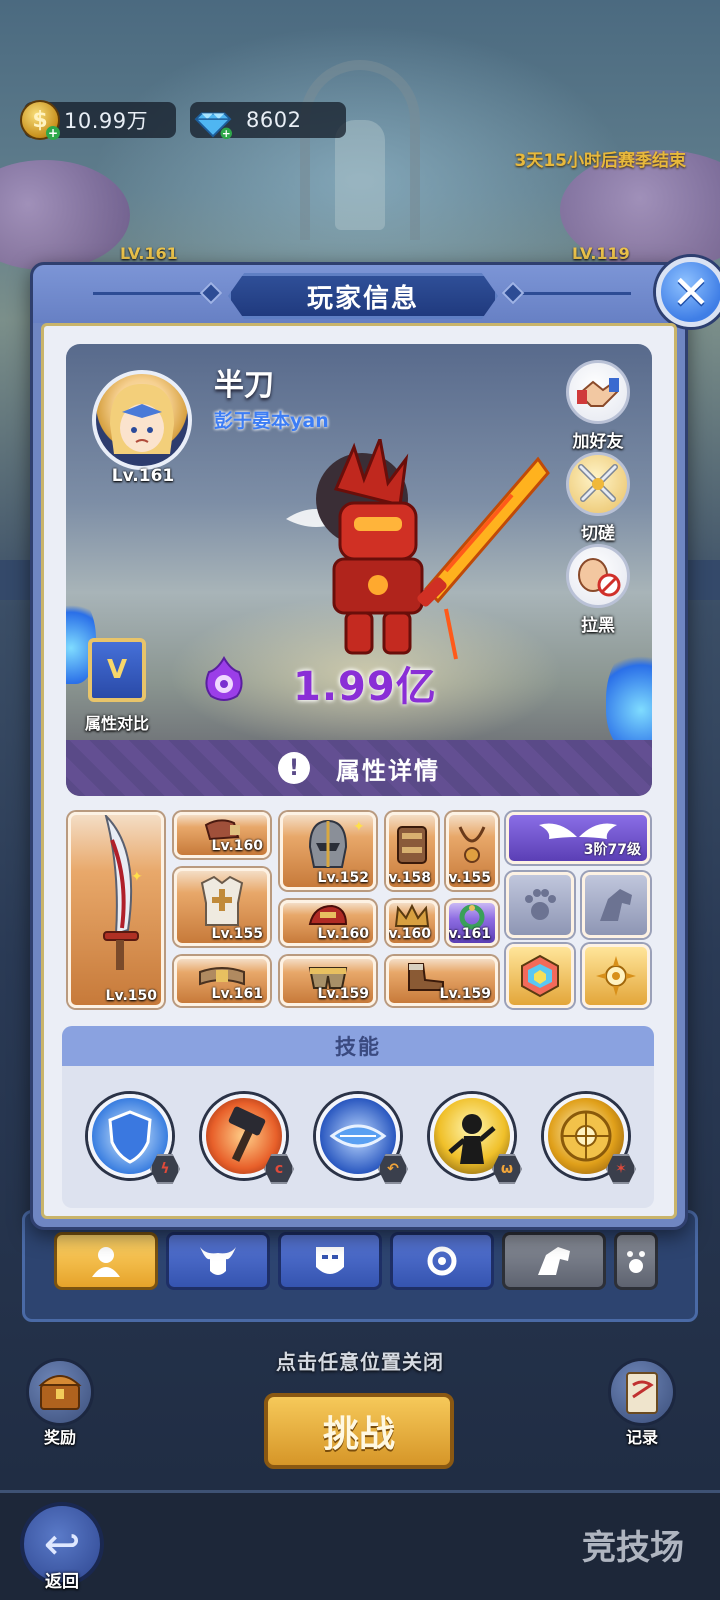 This screenshot has height=1600, width=720. I want to click on skill-slot-1: ϟ, so click(134, 1139).